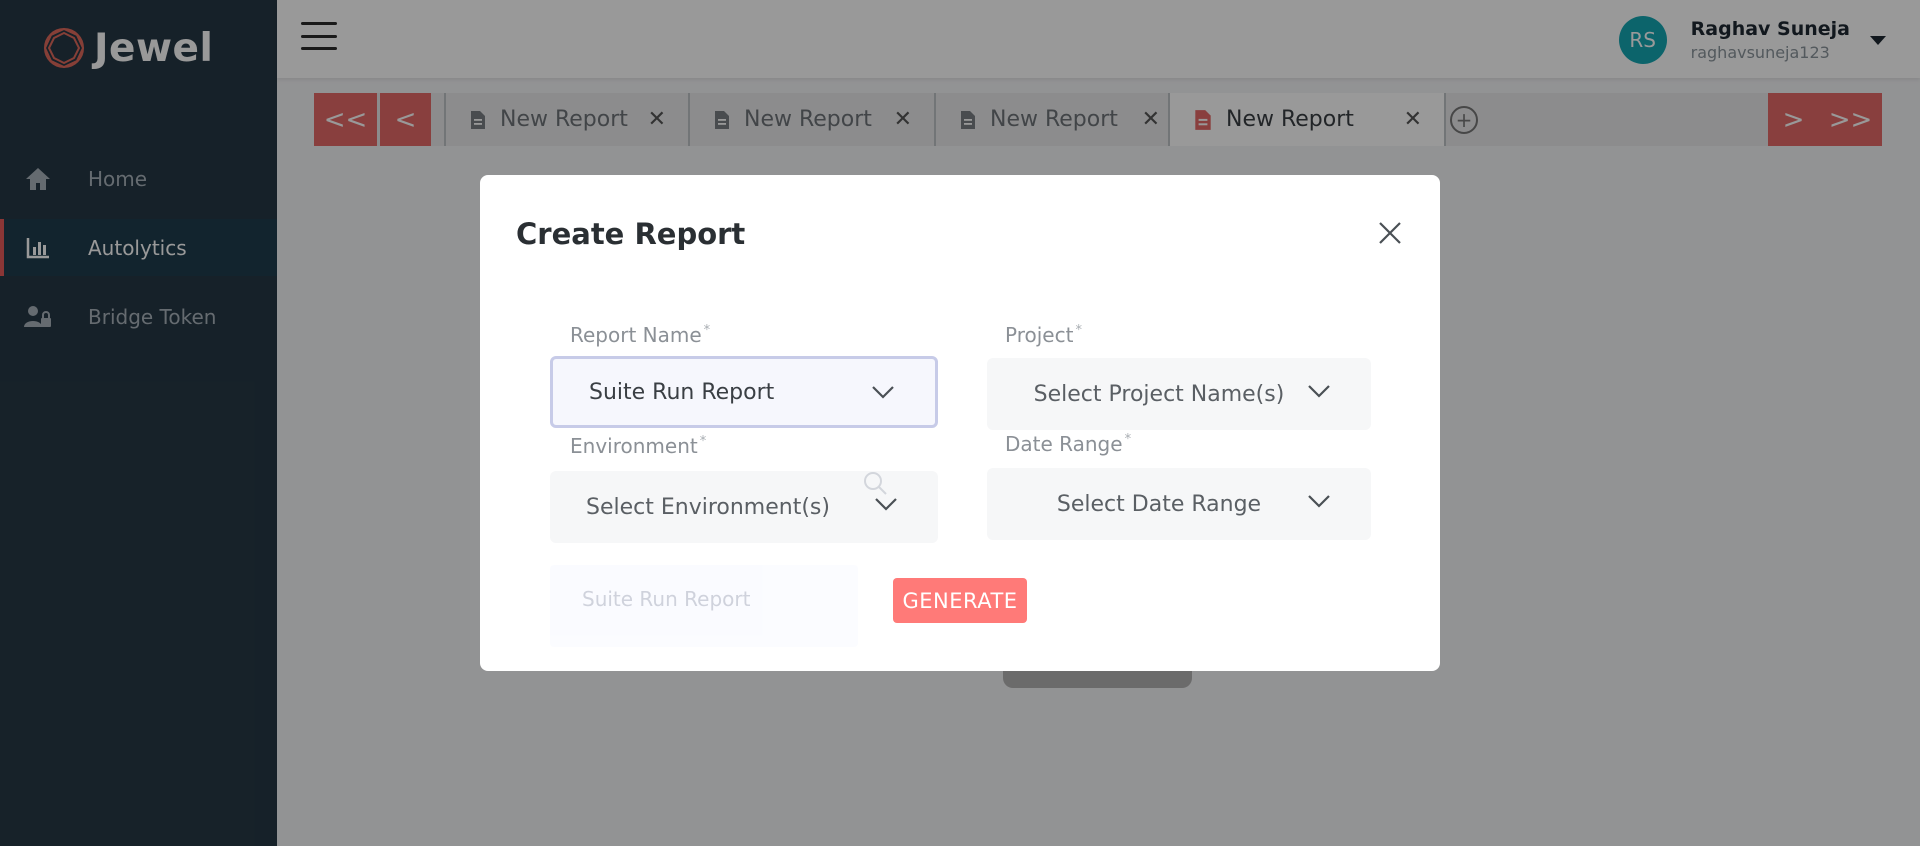  I want to click on close-icon, so click(1390, 233).